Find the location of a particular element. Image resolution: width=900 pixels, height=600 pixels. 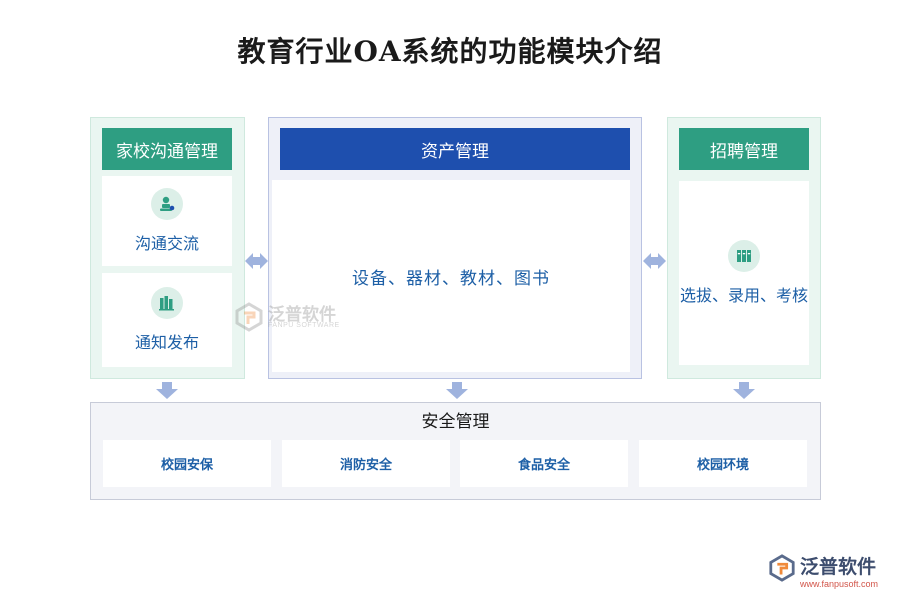

watermark-sub: FANPU SOFTWARE is located at coordinates (304, 325).